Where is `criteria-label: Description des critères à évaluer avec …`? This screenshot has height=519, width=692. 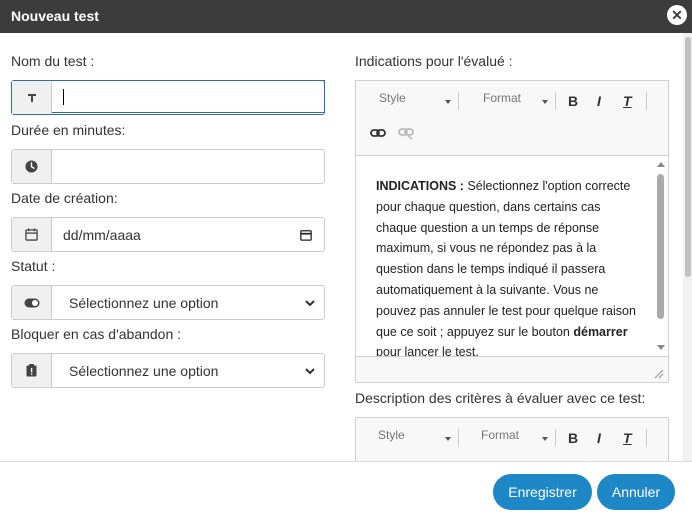
criteria-label: Description des critères à évaluer avec … is located at coordinates (500, 398).